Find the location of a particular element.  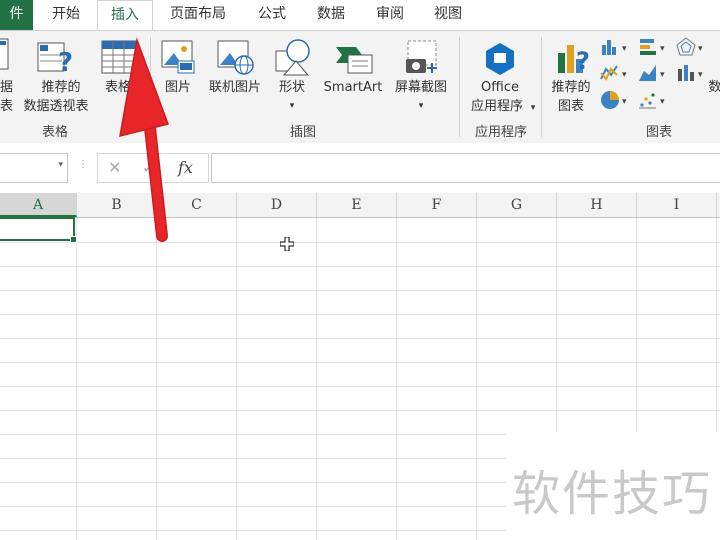

watermark: 软件技巧 is located at coordinates (613, 486).